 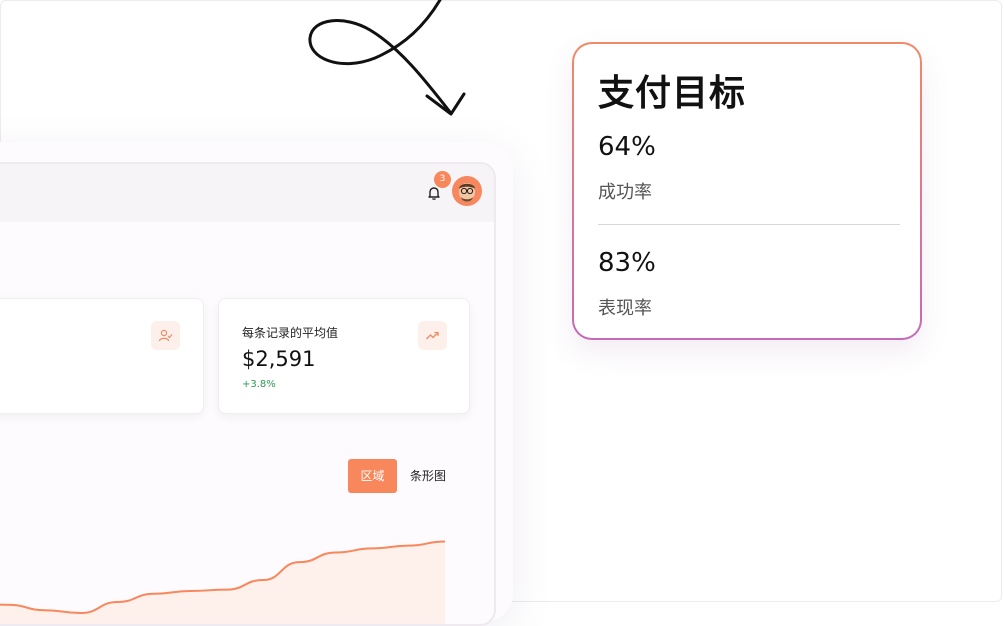 I want to click on decorative-arrow-icon, so click(x=387, y=58).